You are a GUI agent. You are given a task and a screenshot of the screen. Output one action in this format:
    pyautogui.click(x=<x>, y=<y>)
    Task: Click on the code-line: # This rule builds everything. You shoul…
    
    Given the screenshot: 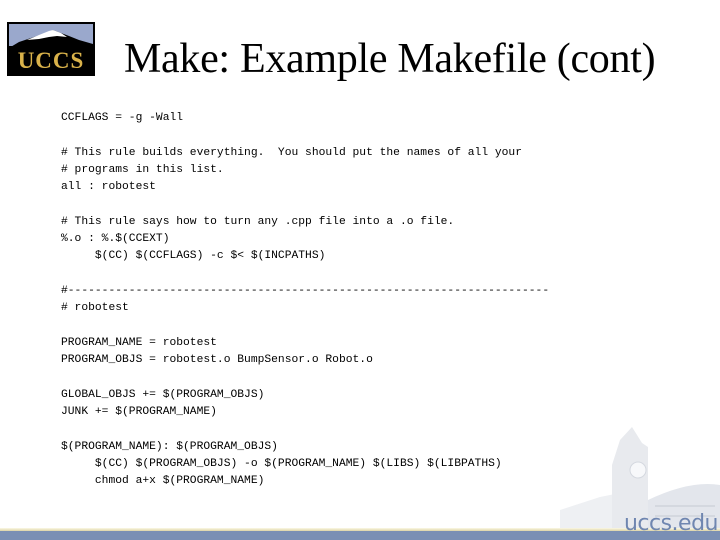 What is the action you would take?
    pyautogui.click(x=291, y=152)
    